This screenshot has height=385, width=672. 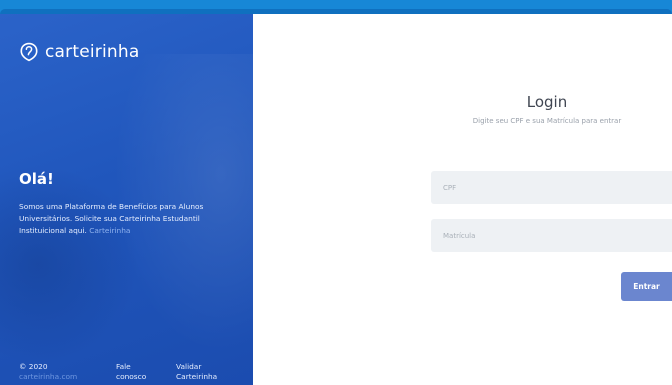 I want to click on top-accent-bar, so click(x=336, y=7).